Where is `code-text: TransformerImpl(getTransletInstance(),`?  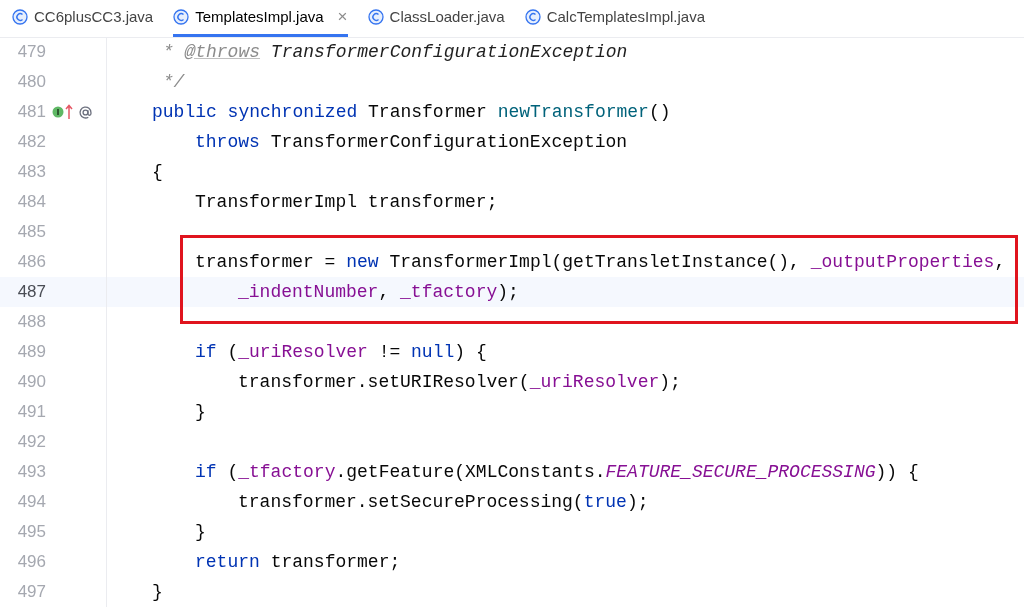
code-text: TransformerImpl(getTransletInstance(), is located at coordinates (595, 261).